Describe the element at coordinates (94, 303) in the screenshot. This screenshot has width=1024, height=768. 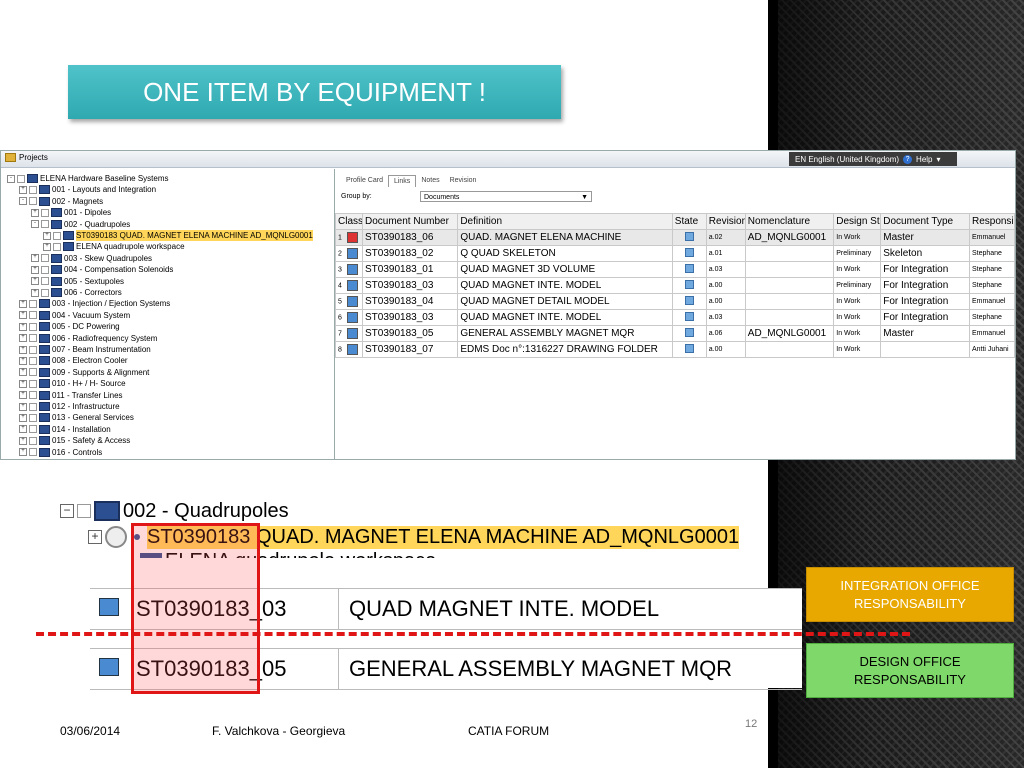
I see `tree-item: +003 - Injection / Ejection Systems` at that location.